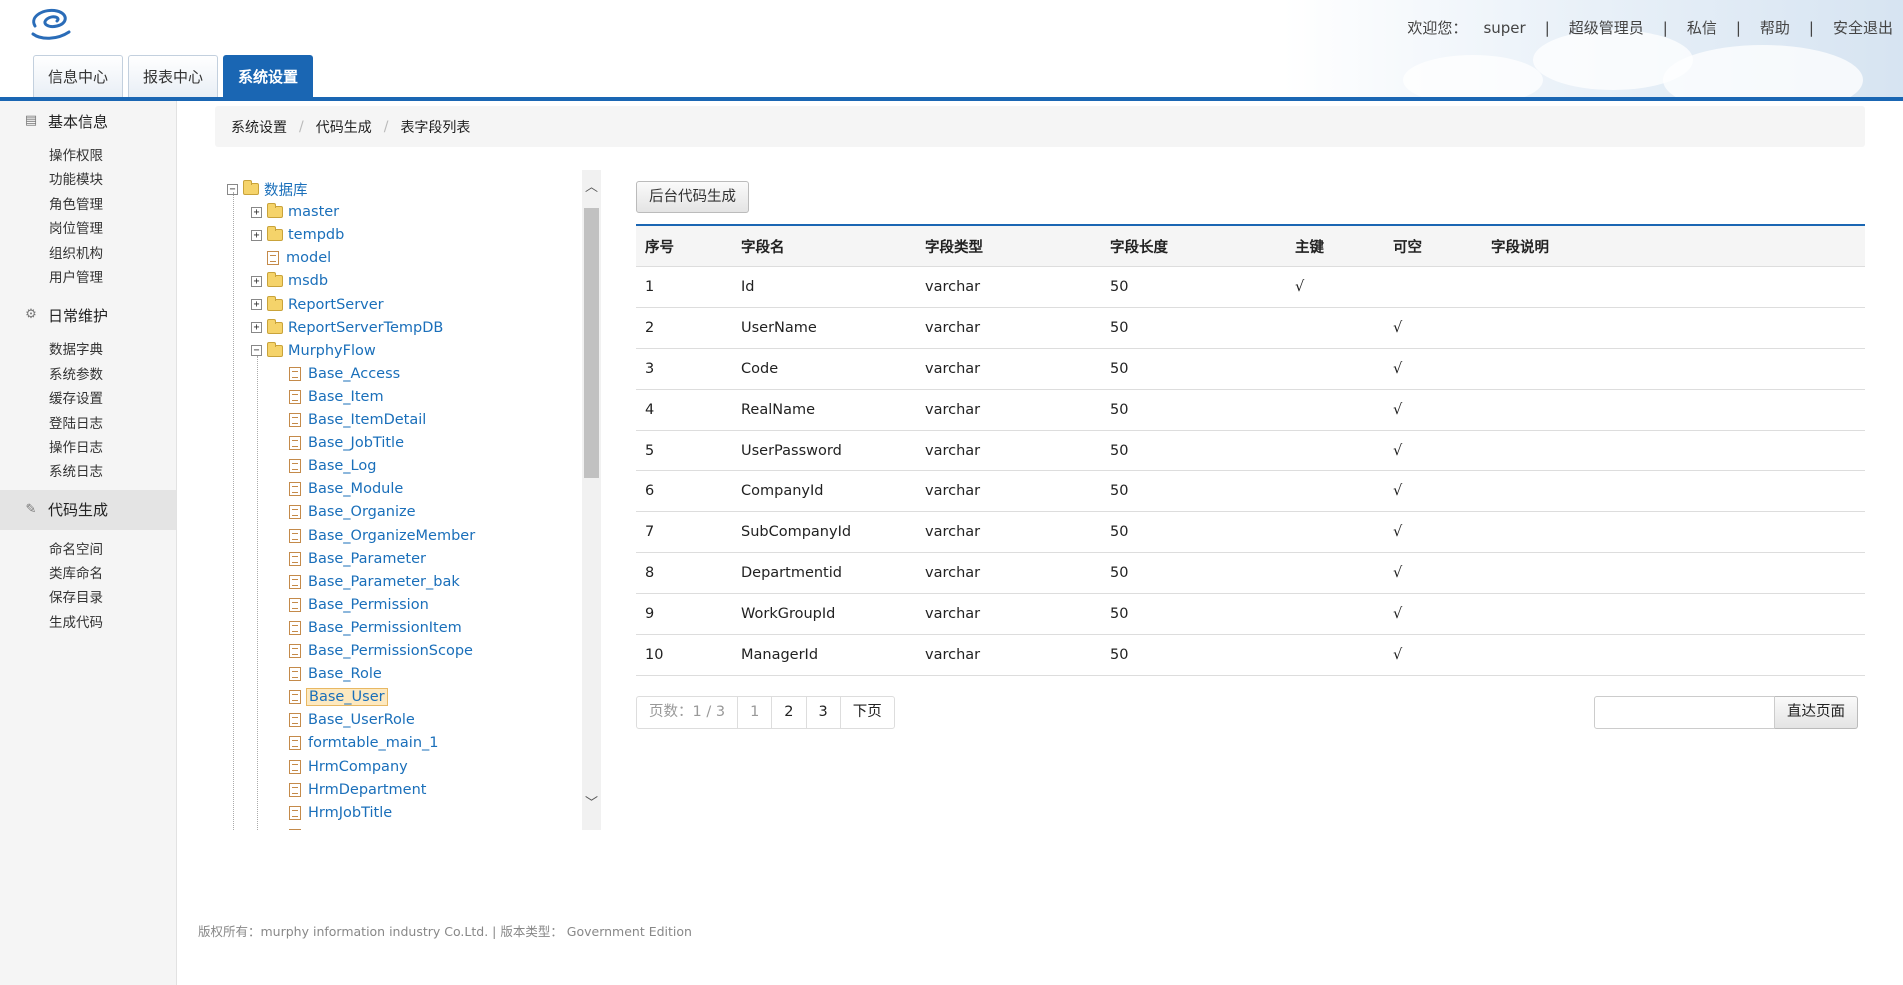 Image resolution: width=1903 pixels, height=985 pixels. I want to click on generate-code-button: 后台代码生成, so click(692, 197).